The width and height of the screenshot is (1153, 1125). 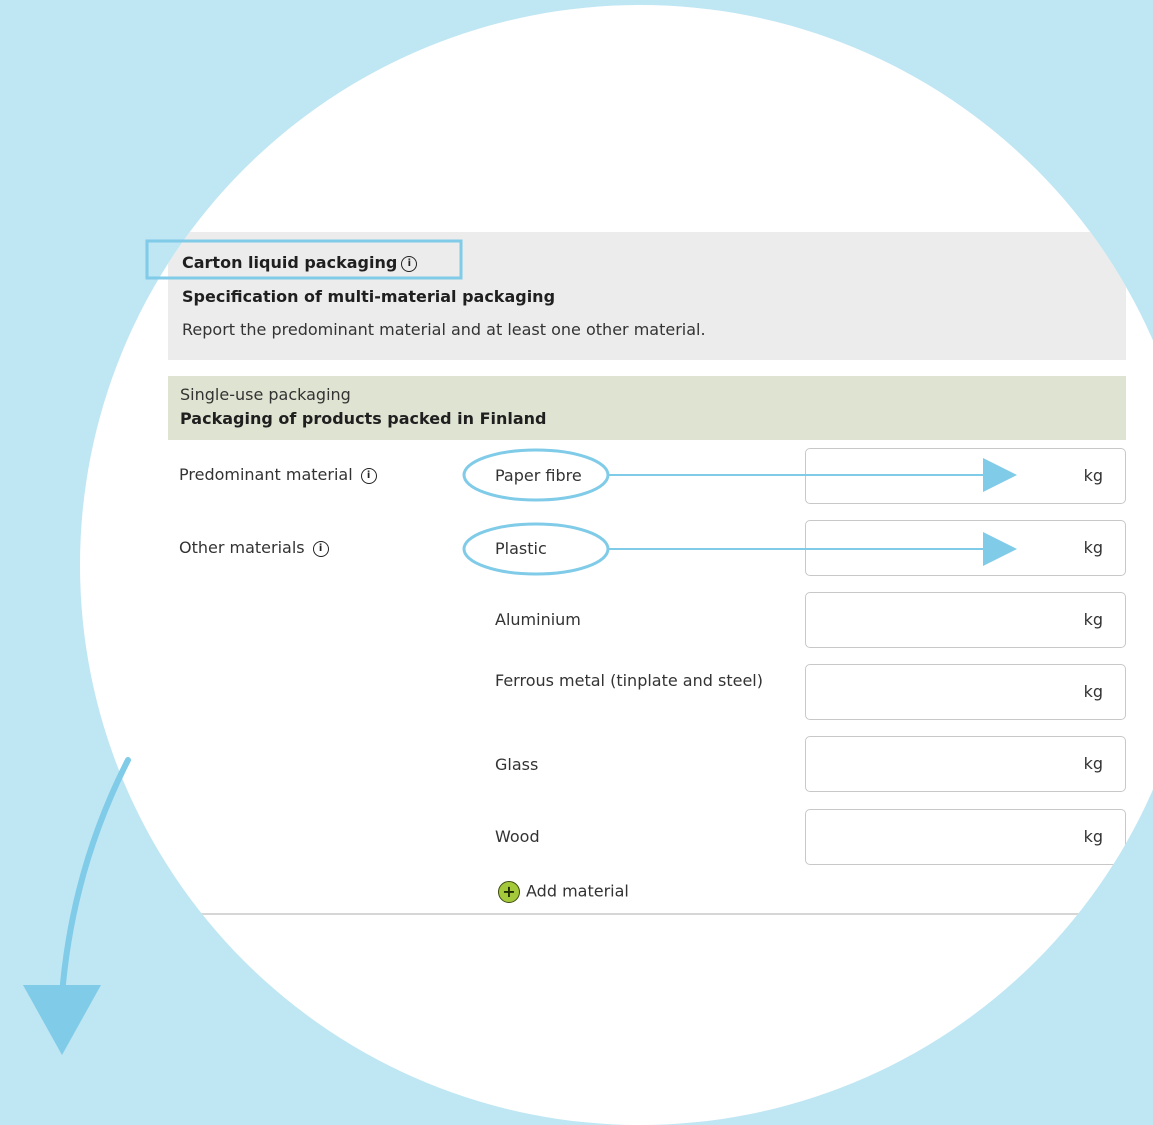 I want to click on highlight-box, so click(x=304, y=259).